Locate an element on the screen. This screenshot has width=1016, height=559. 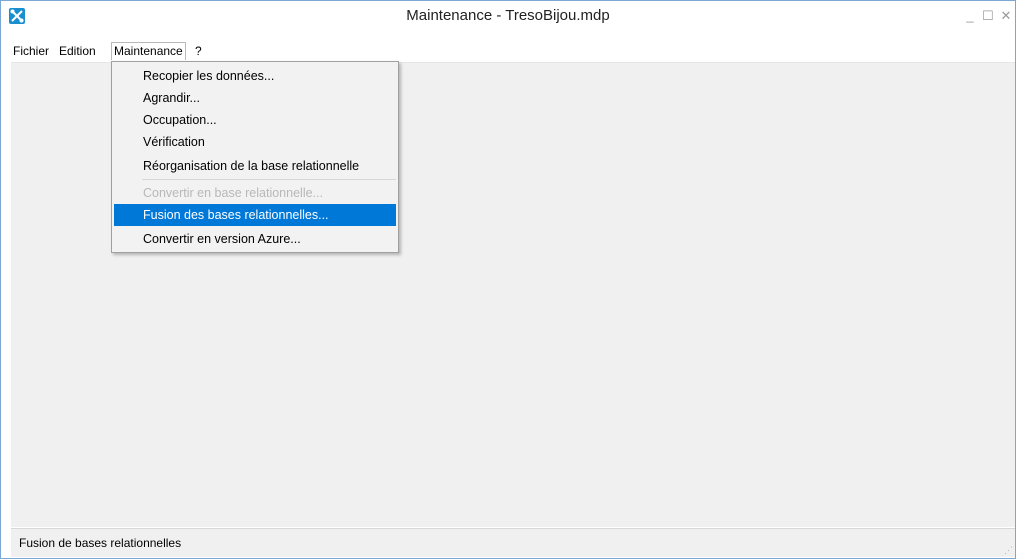
menu-separator is located at coordinates (269, 179).